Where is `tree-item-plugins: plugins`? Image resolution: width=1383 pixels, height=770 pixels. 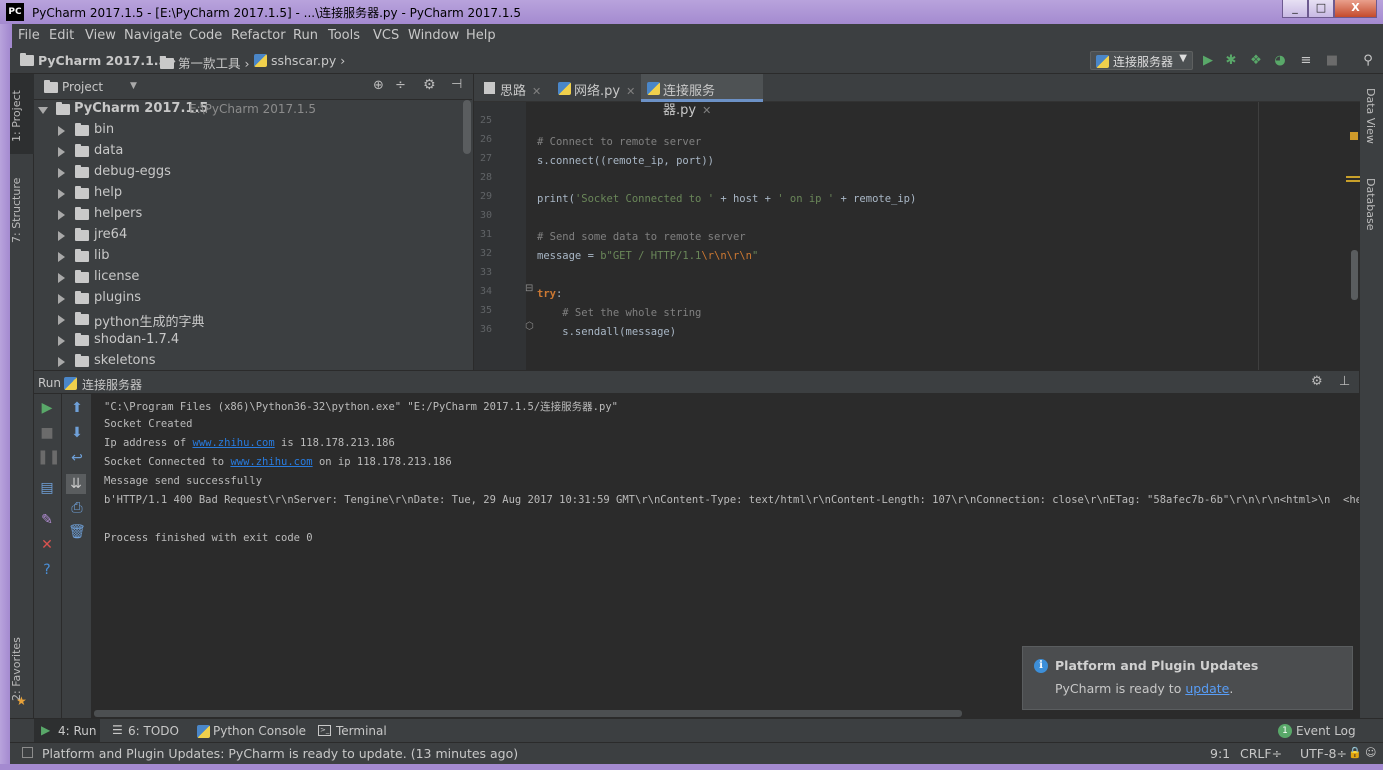 tree-item-plugins: plugins is located at coordinates (249, 299).